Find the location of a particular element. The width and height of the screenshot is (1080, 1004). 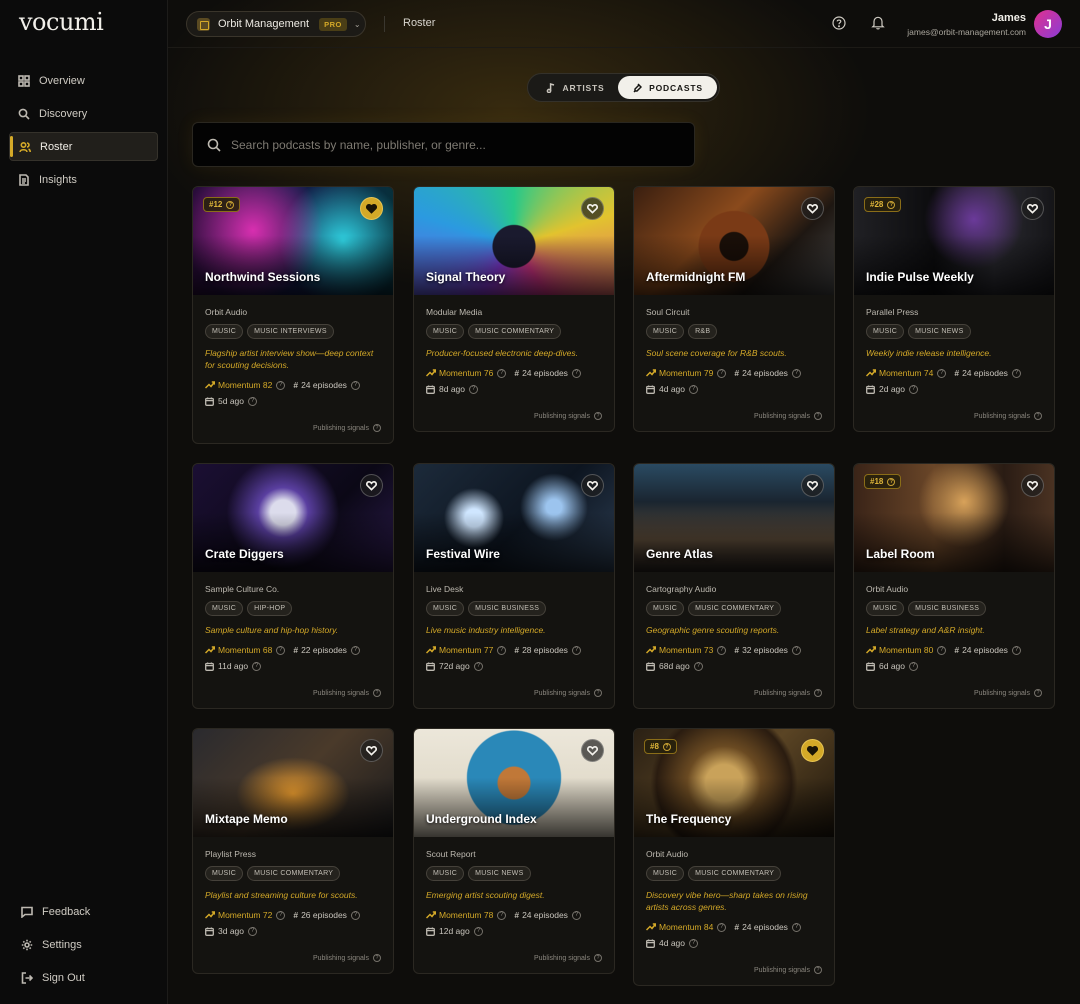

genre-tag: R&B is located at coordinates (703, 331).